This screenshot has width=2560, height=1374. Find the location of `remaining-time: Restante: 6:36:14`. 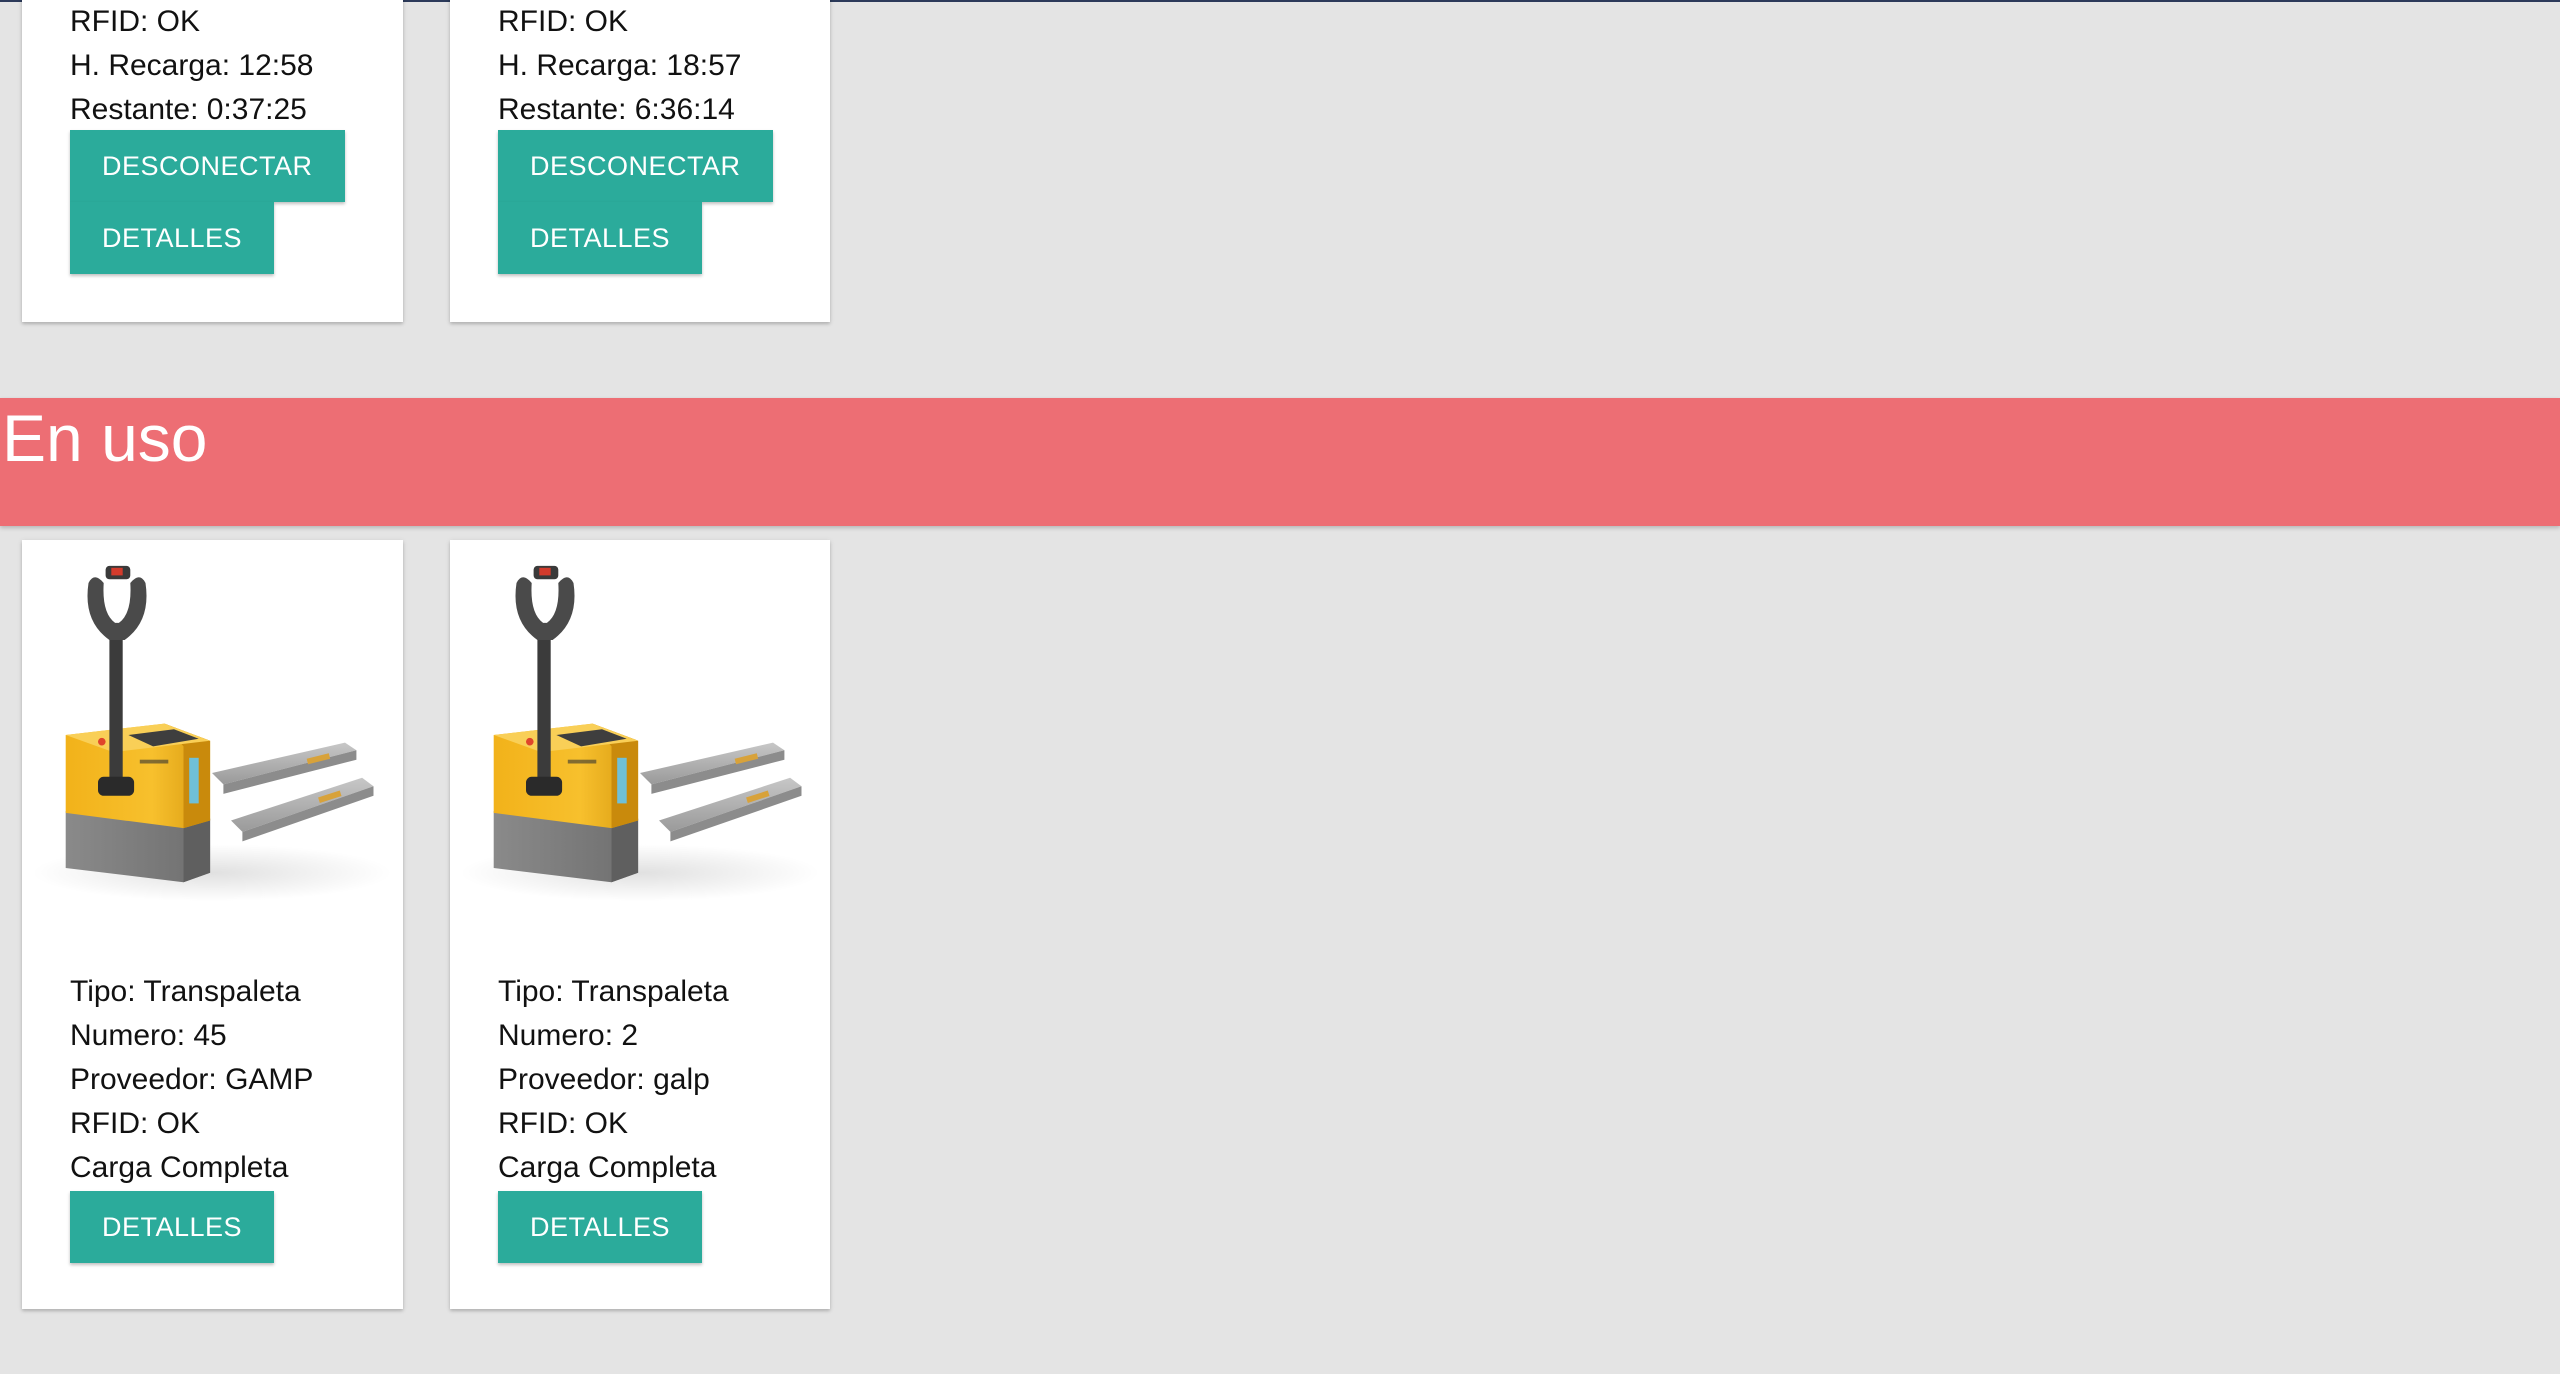

remaining-time: Restante: 6:36:14 is located at coordinates (616, 109).